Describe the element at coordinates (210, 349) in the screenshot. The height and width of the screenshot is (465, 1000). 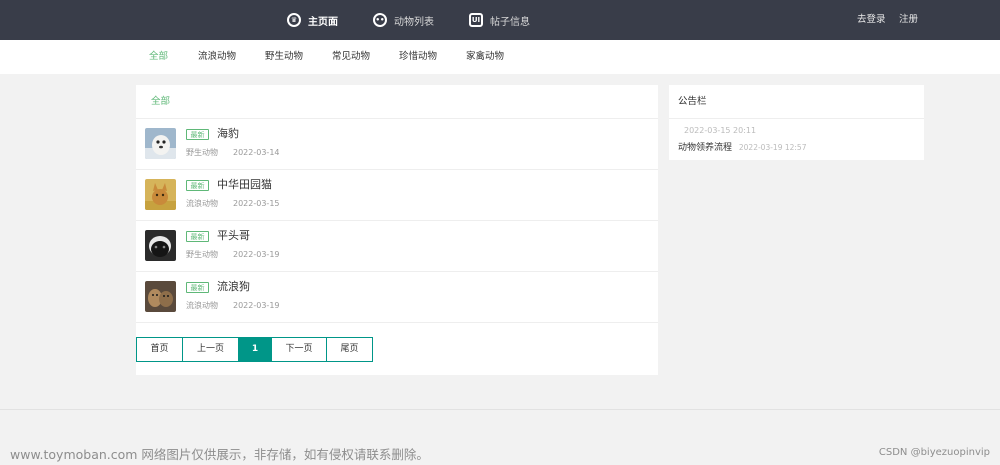
I see `prev-page-button: 上一页` at that location.